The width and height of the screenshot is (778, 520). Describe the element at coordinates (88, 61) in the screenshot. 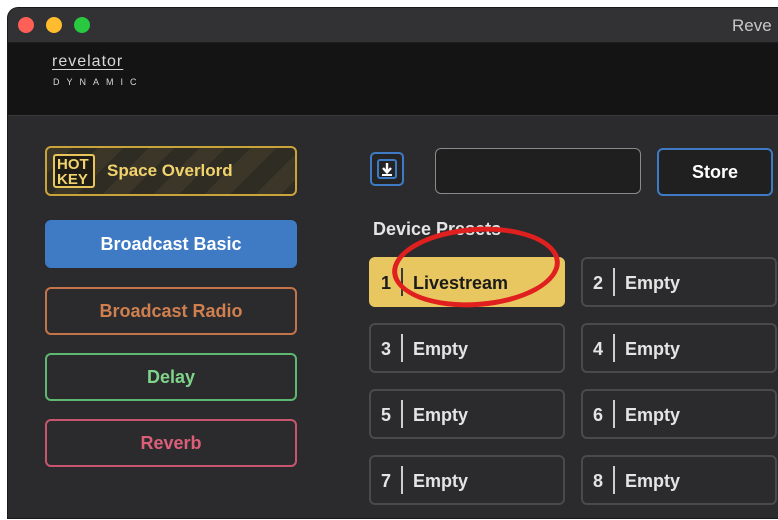

I see `brand-logo: revelator` at that location.